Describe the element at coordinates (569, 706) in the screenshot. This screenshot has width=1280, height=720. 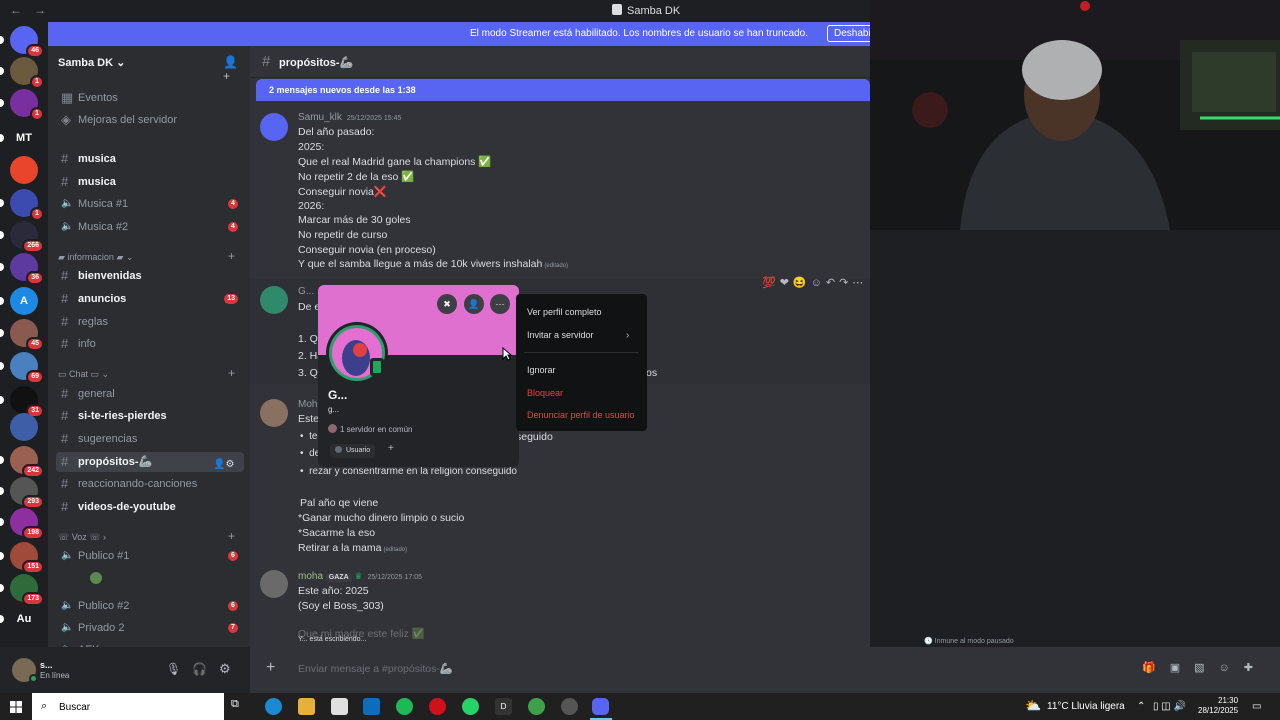
I see `obs-icon` at that location.